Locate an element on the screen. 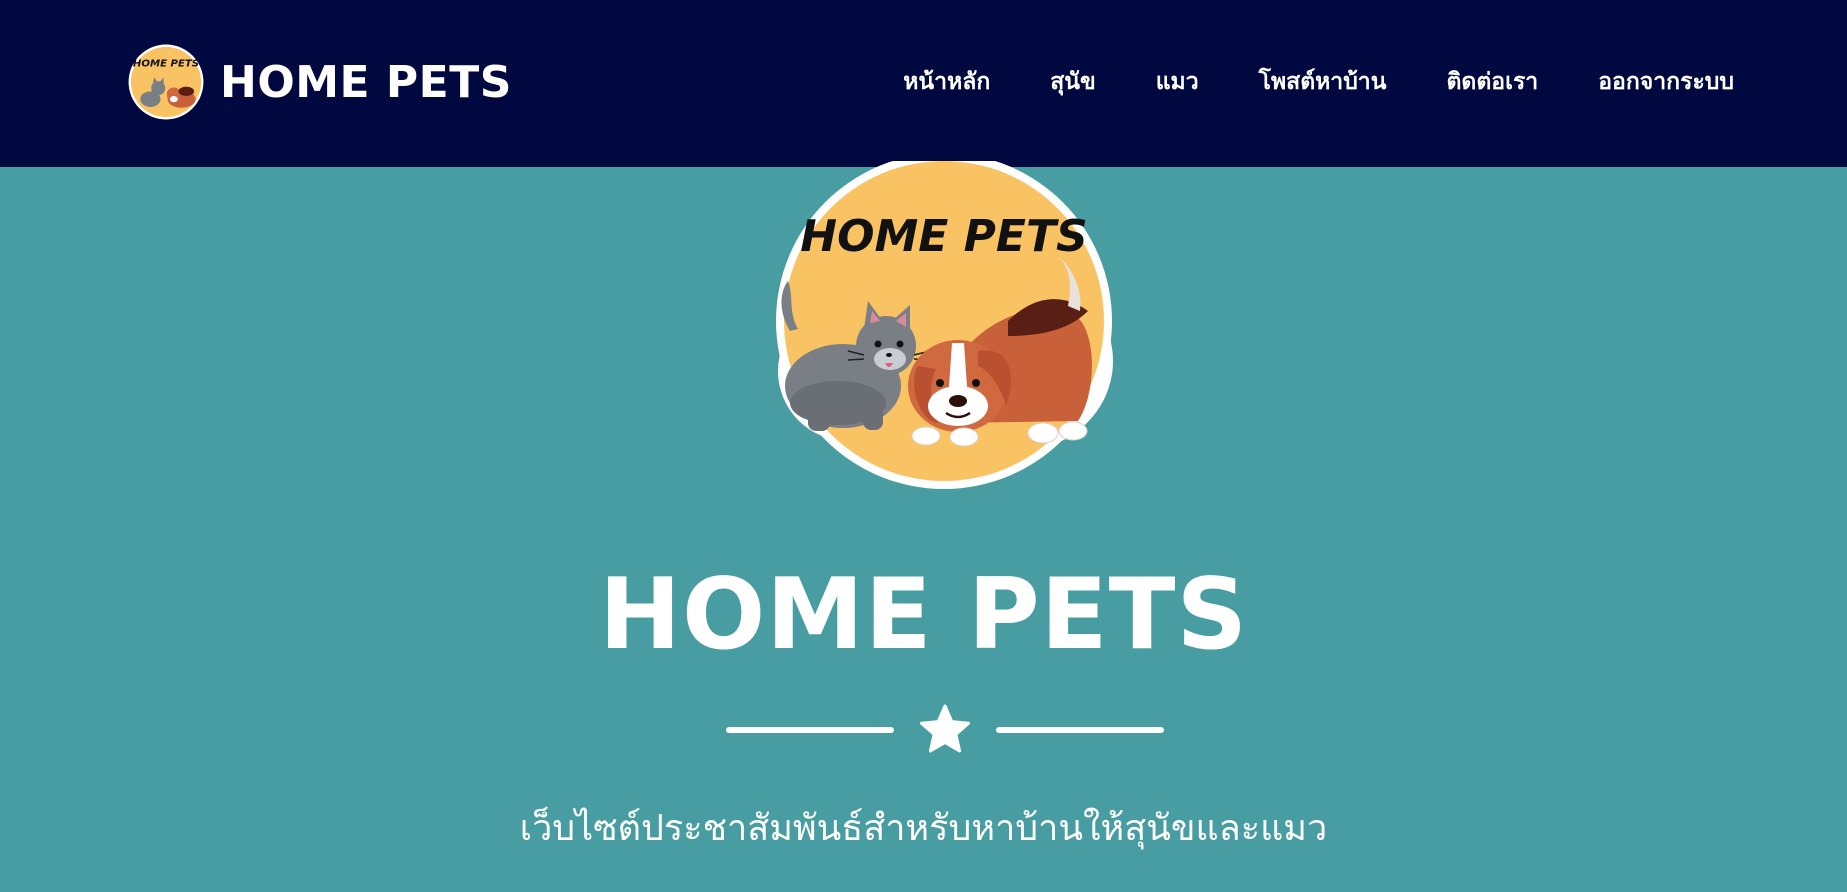 The height and width of the screenshot is (892, 1847). star-icon is located at coordinates (945, 728).